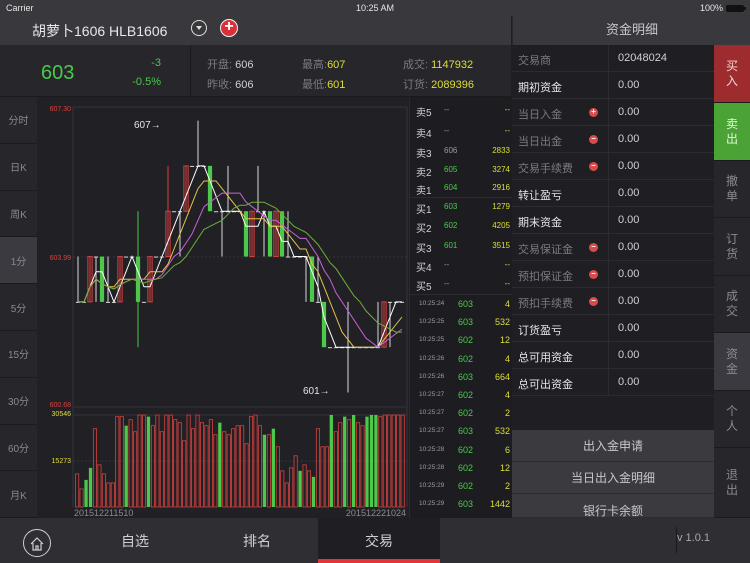 This screenshot has height=563, width=750. I want to click on book-side: 卖3, so click(424, 154).